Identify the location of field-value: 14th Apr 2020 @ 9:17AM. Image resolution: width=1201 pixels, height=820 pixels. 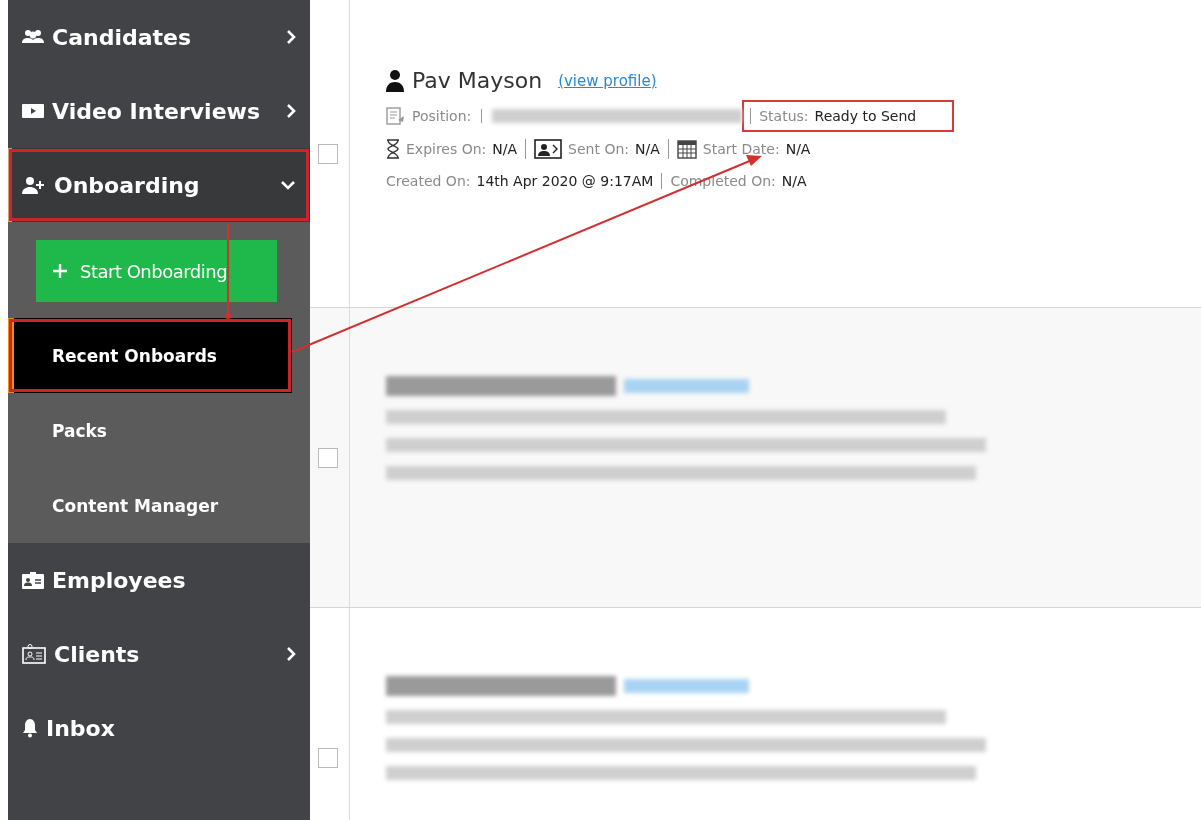
(565, 181).